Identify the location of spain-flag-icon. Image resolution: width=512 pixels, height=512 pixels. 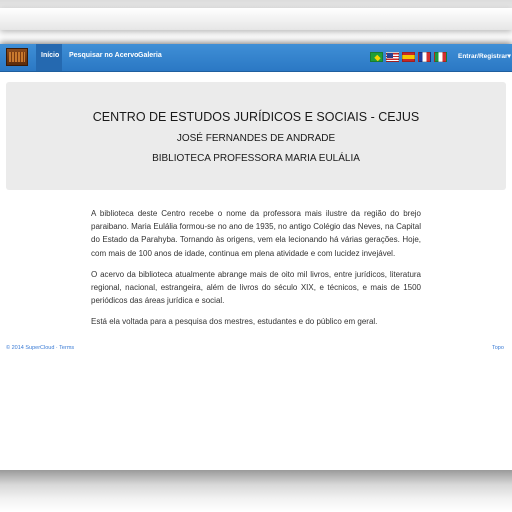
(408, 57).